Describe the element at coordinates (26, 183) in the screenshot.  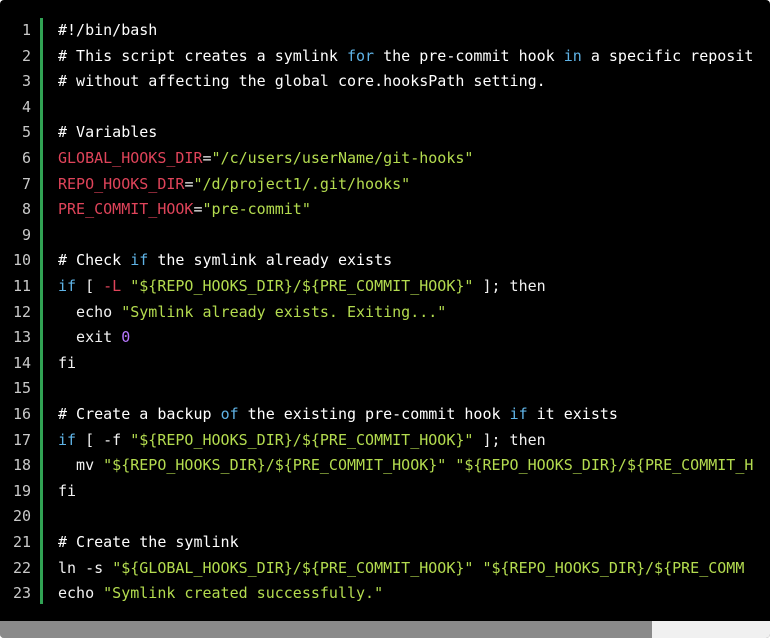
I see `line-number: 7` at that location.